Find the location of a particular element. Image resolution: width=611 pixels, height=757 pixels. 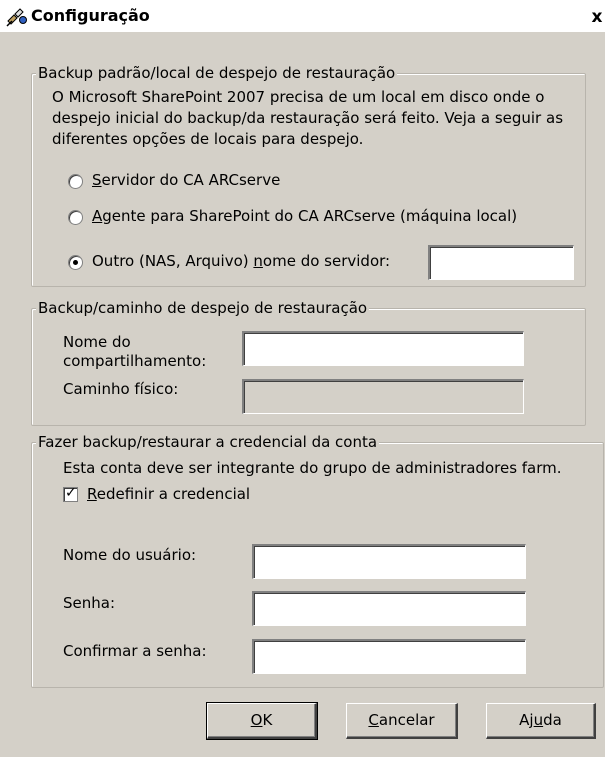

checkmark-icon: ✓ is located at coordinates (71, 493).